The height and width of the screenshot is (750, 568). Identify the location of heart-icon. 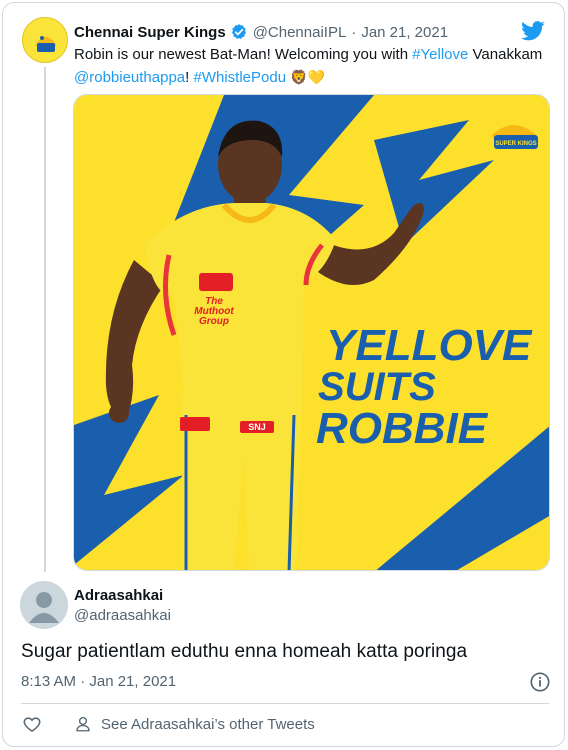
(32, 724).